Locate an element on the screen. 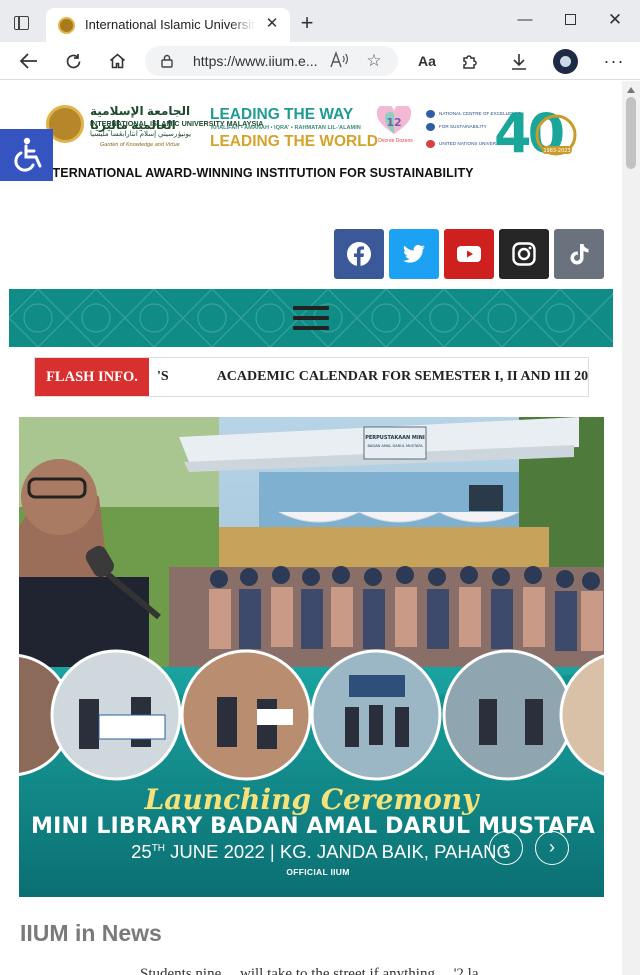 This screenshot has width=640, height=975. refresh-icon is located at coordinates (73, 61).